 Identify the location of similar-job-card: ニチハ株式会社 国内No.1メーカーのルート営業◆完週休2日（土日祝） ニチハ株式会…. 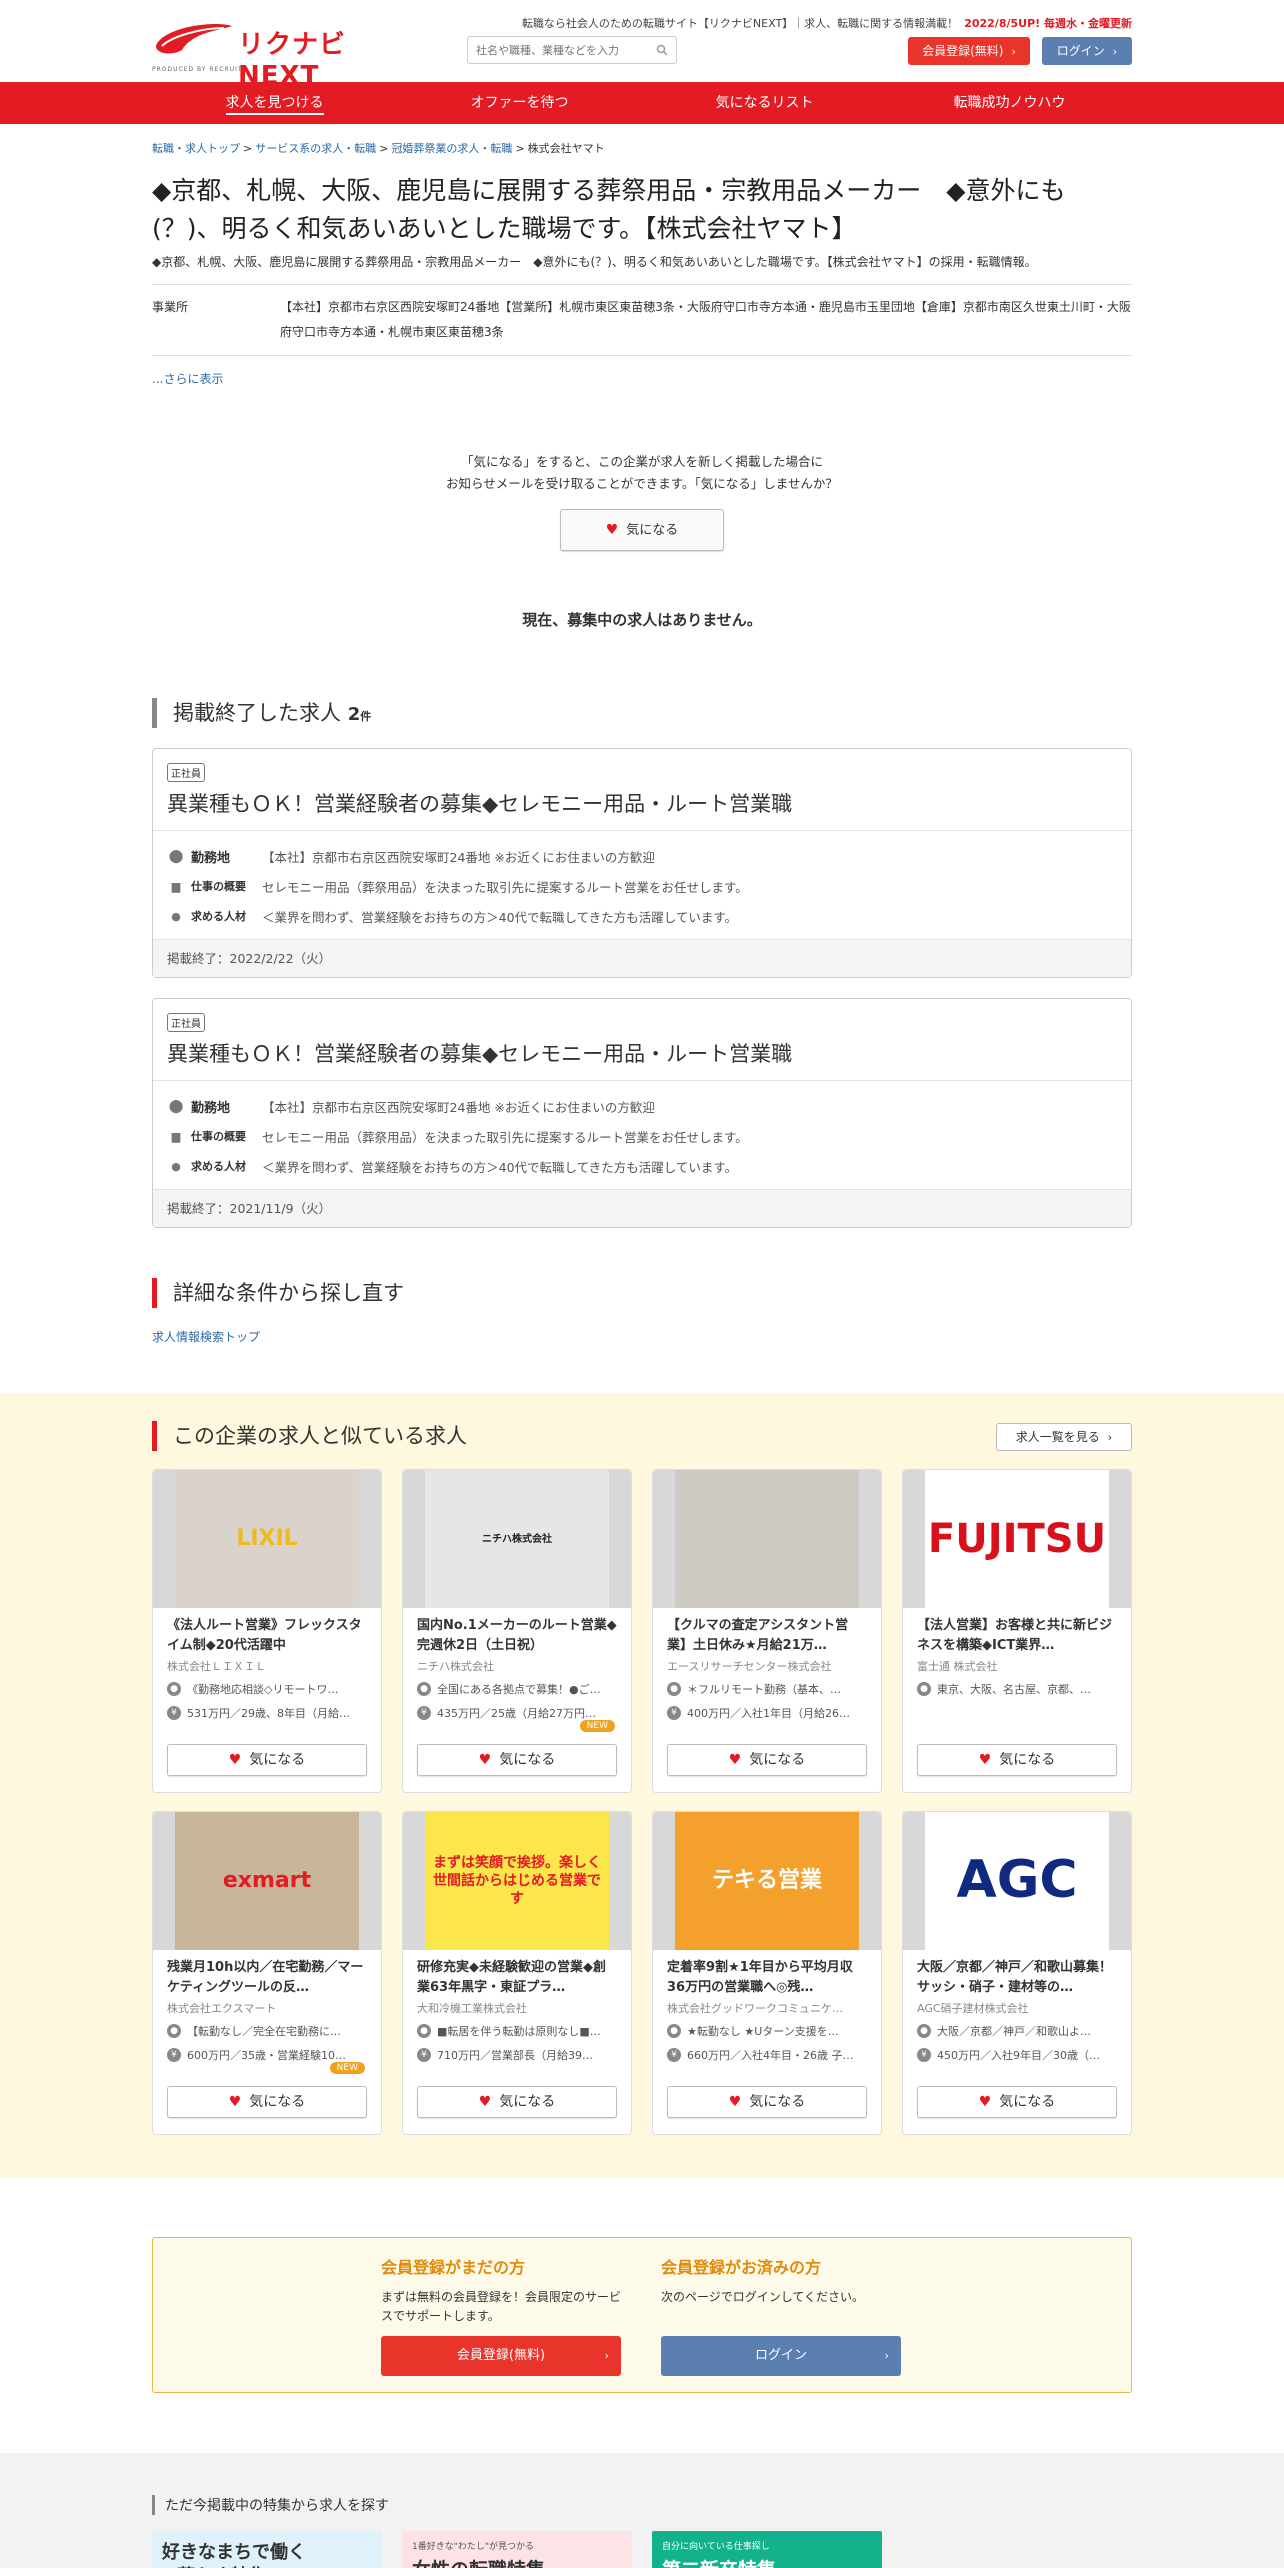
(517, 1631).